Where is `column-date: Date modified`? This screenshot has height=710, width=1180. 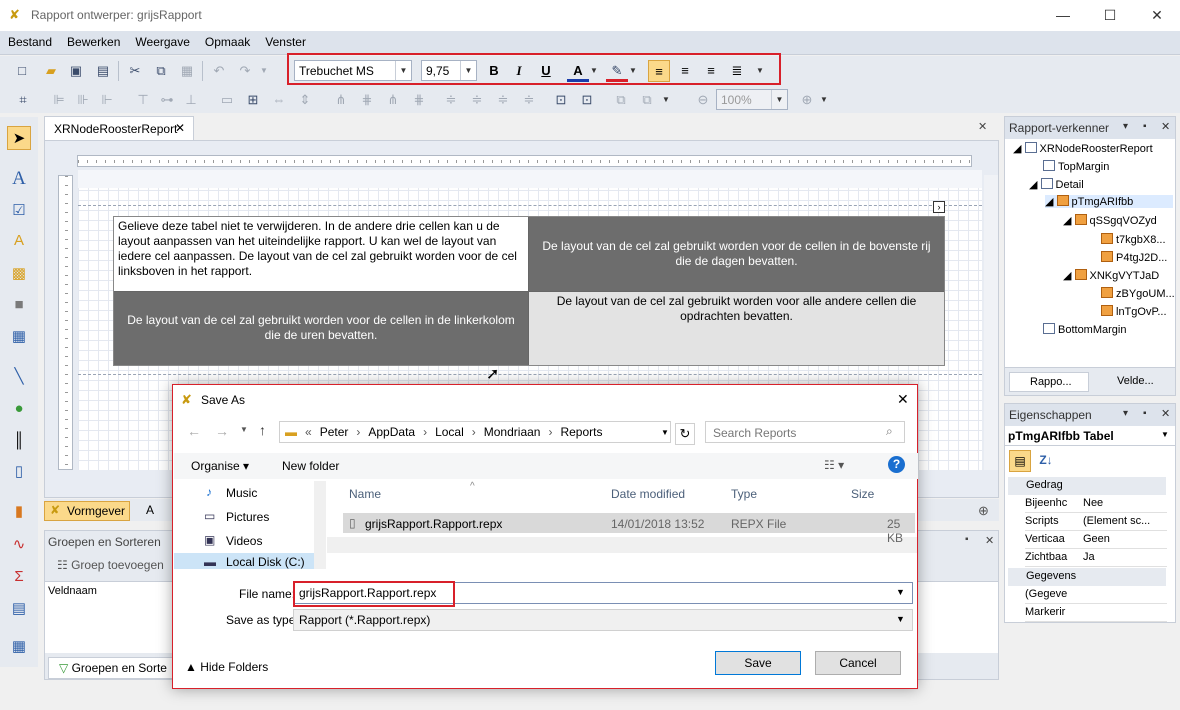
column-date: Date modified is located at coordinates (648, 494).